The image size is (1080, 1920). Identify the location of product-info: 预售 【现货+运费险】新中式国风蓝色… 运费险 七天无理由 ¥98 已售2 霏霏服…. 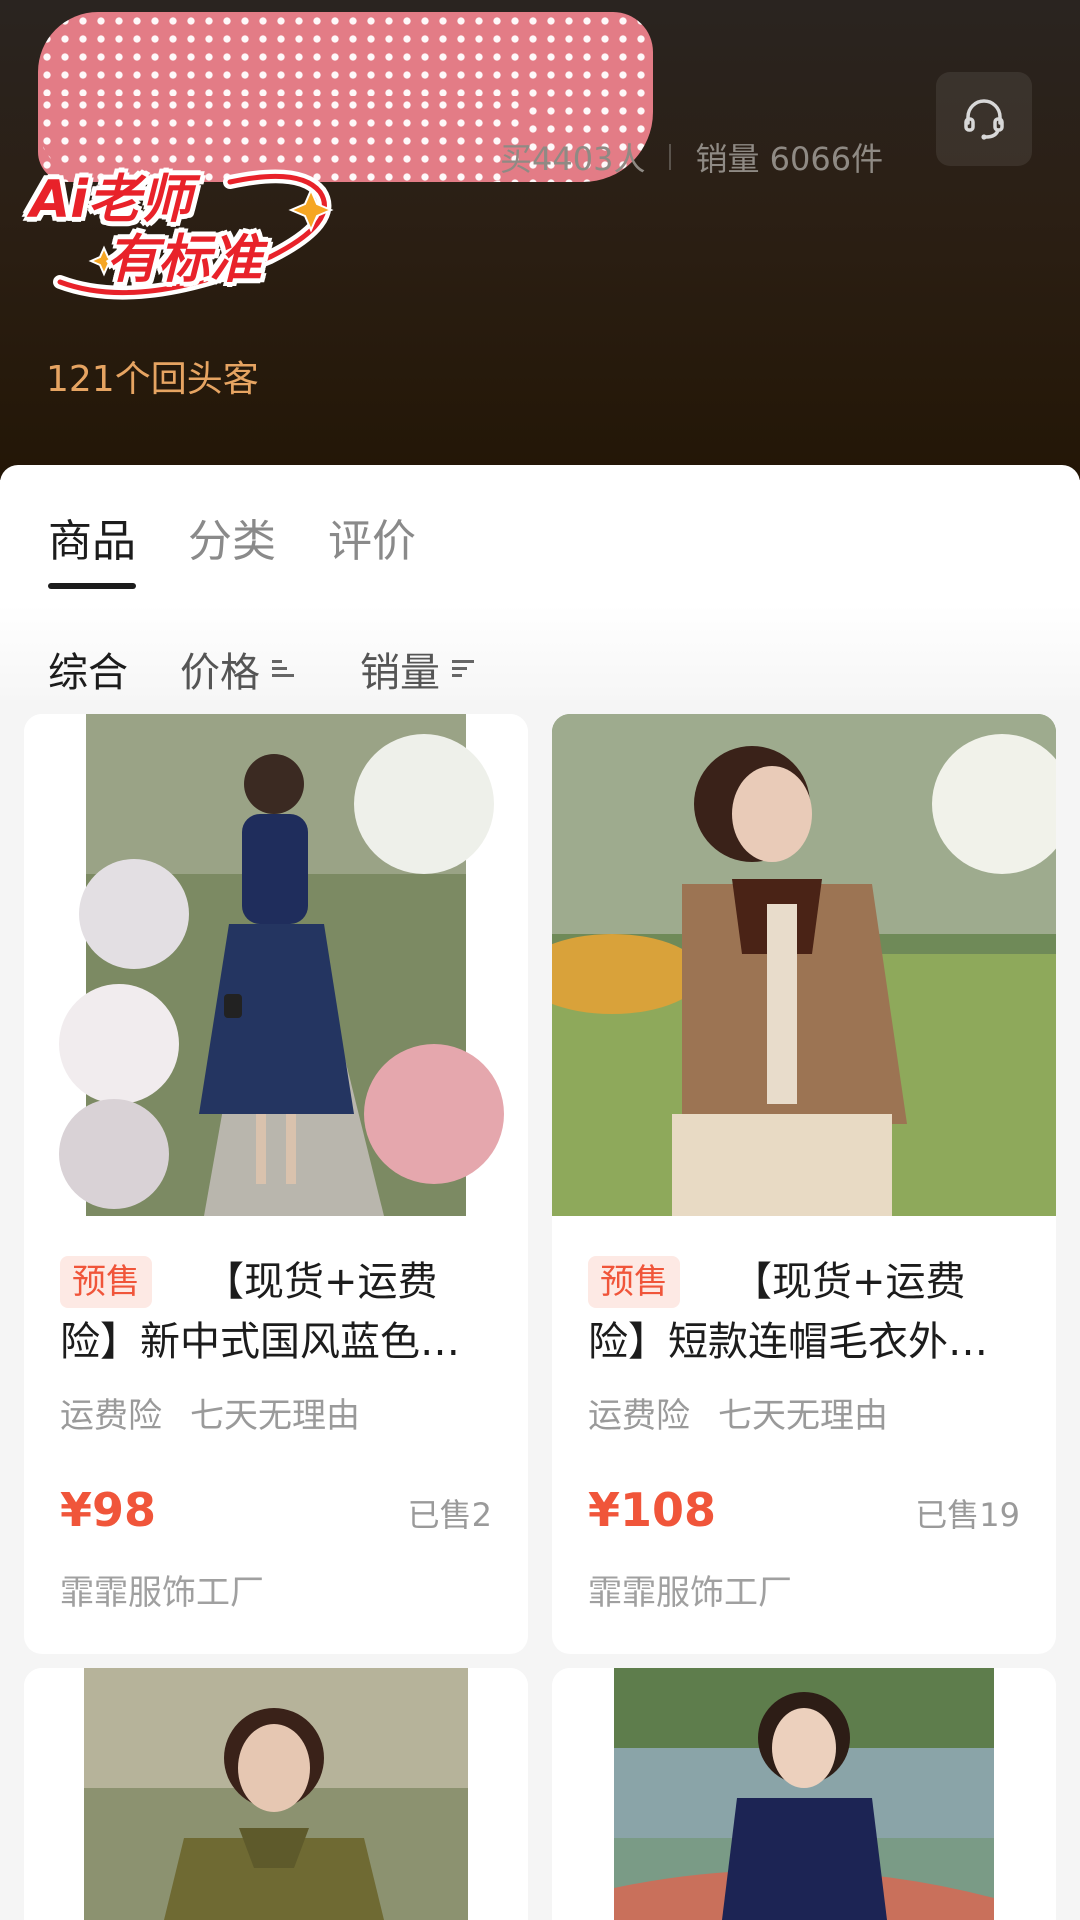
(276, 1453).